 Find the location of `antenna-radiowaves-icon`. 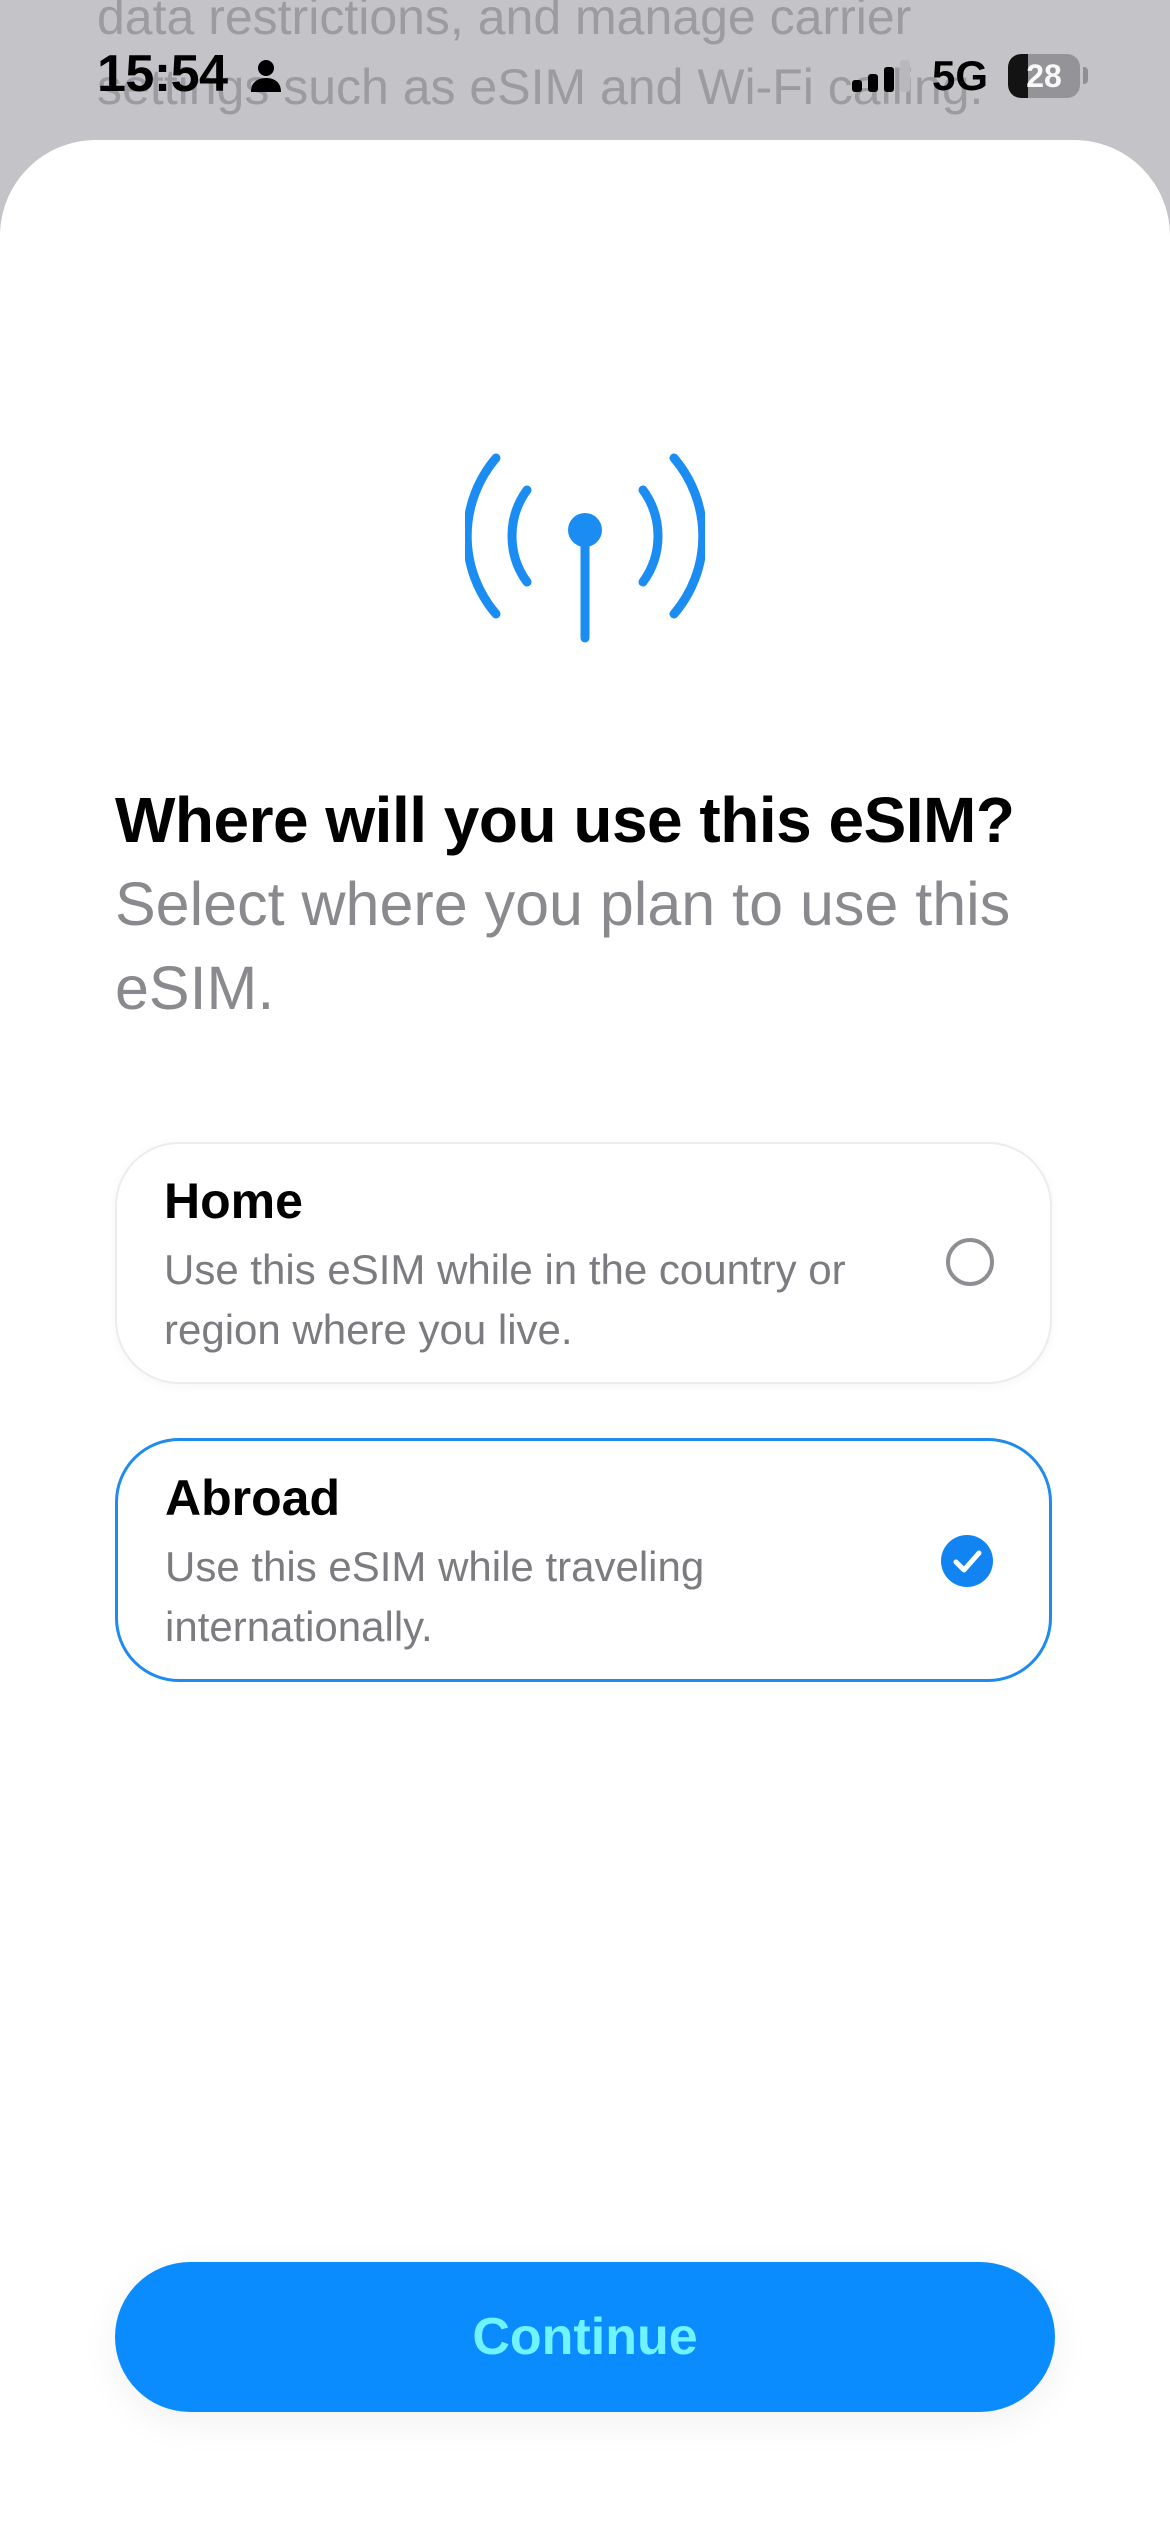

antenna-radiowaves-icon is located at coordinates (585, 548).